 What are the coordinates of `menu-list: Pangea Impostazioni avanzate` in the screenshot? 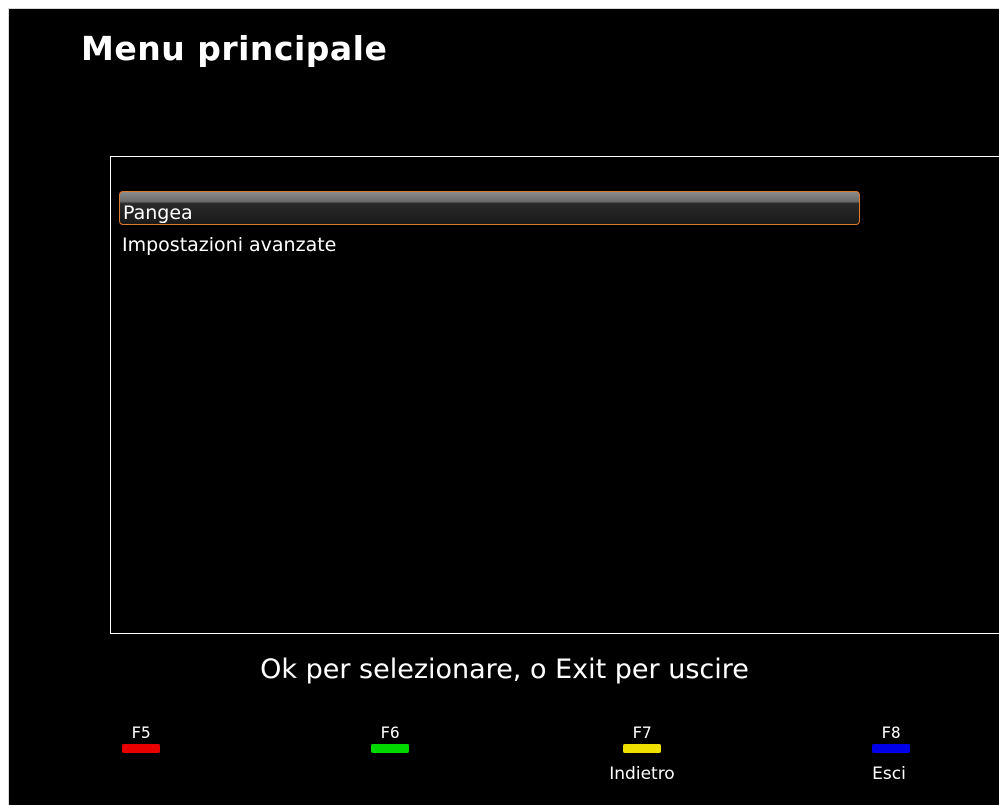 It's located at (559, 225).